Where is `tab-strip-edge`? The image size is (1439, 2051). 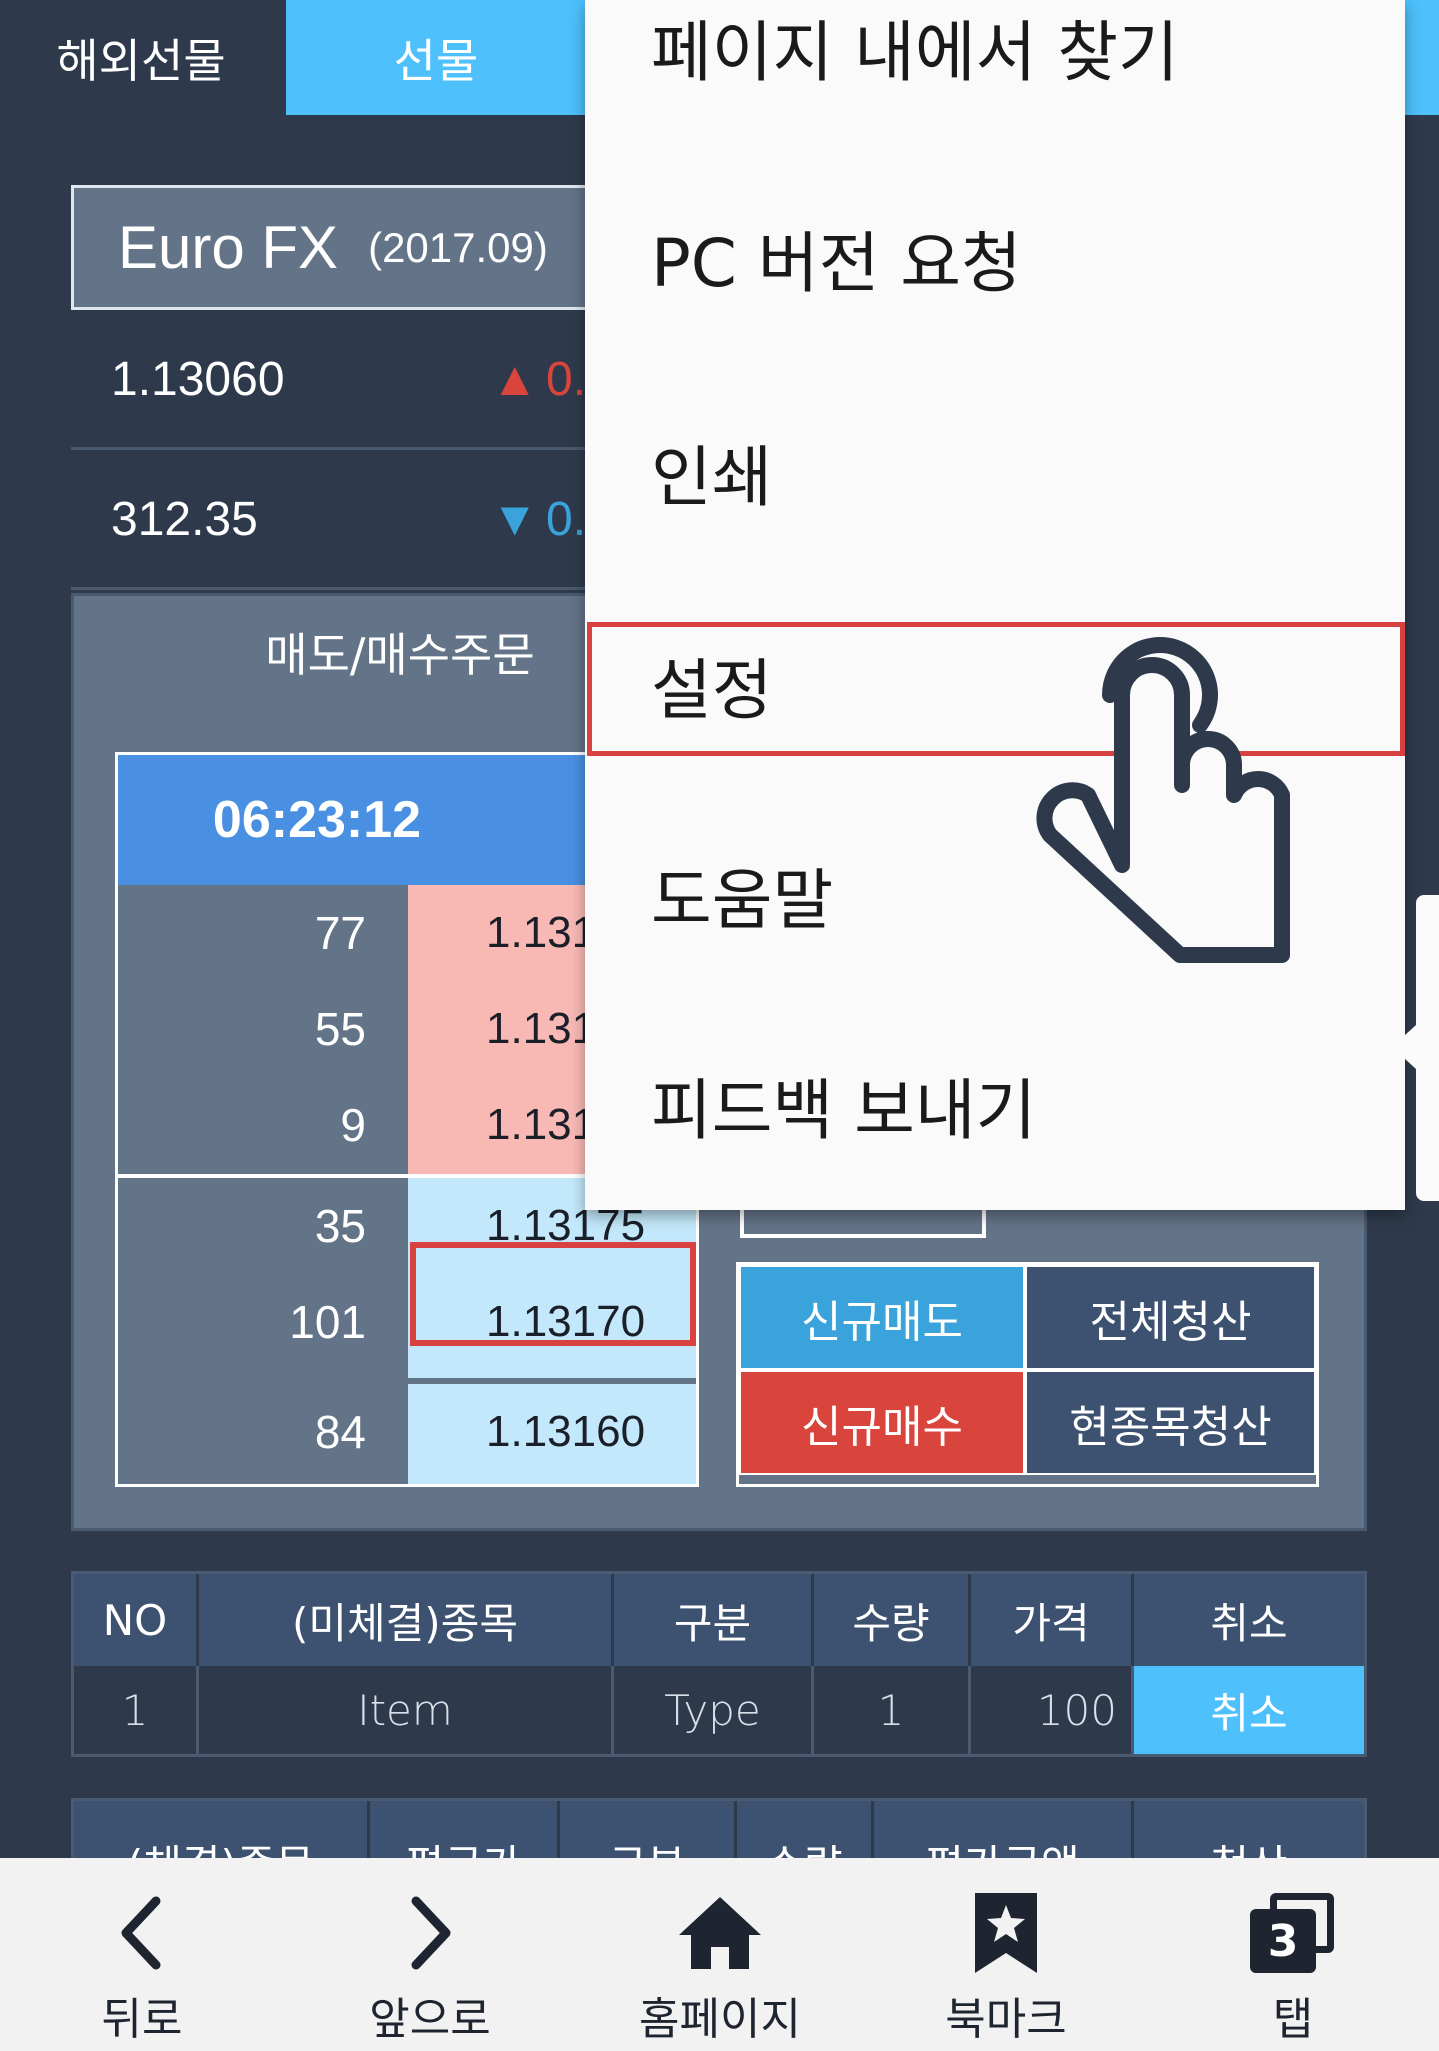 tab-strip-edge is located at coordinates (1422, 57).